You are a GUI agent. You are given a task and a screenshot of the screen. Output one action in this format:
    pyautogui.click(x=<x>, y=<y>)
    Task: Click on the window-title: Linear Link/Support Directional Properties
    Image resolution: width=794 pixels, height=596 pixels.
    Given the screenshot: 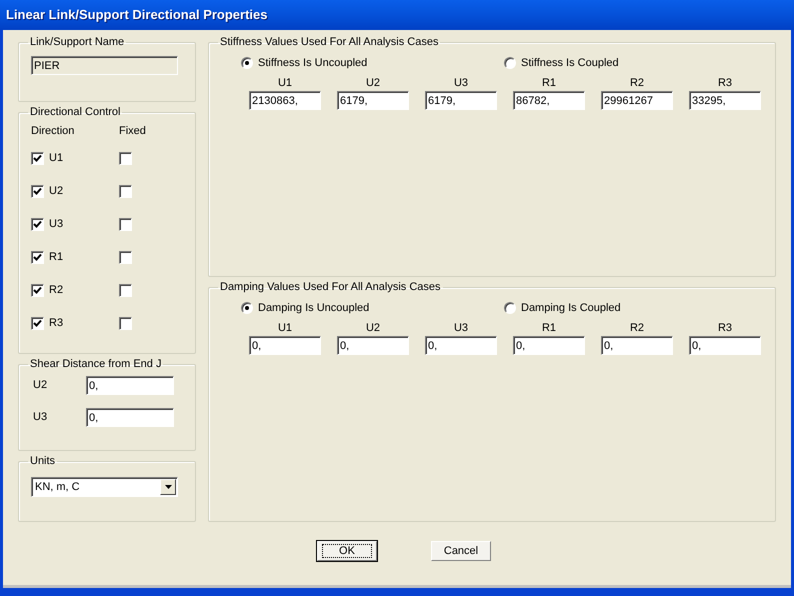 What is the action you would take?
    pyautogui.click(x=137, y=15)
    